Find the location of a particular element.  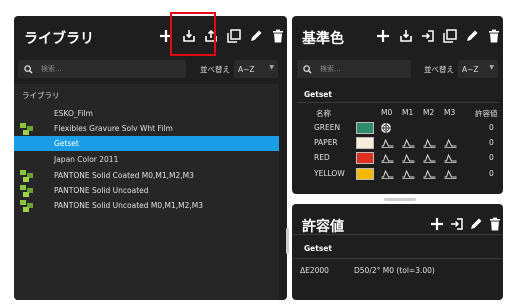

highlight-box is located at coordinates (193, 34).